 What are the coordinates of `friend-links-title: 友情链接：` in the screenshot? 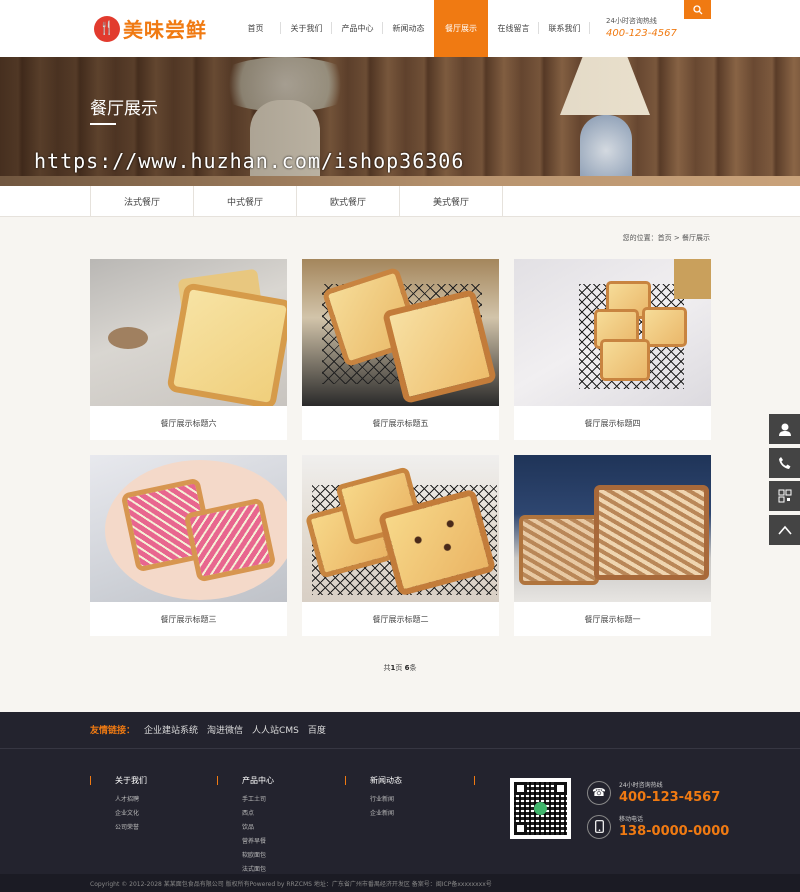 It's located at (113, 731).